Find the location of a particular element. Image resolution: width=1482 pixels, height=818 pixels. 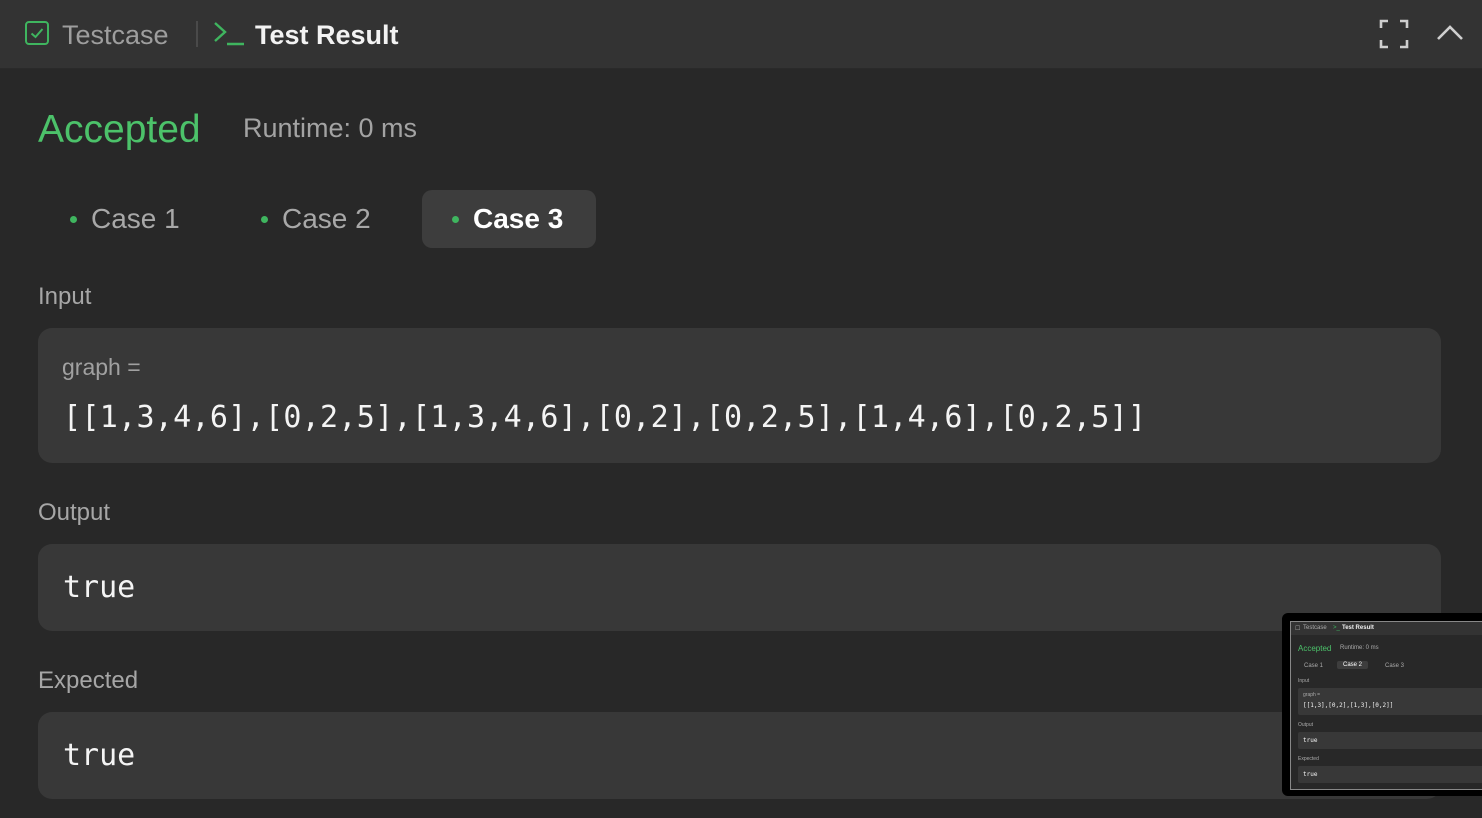

runtime-label: Runtime: 0 ms is located at coordinates (330, 128).